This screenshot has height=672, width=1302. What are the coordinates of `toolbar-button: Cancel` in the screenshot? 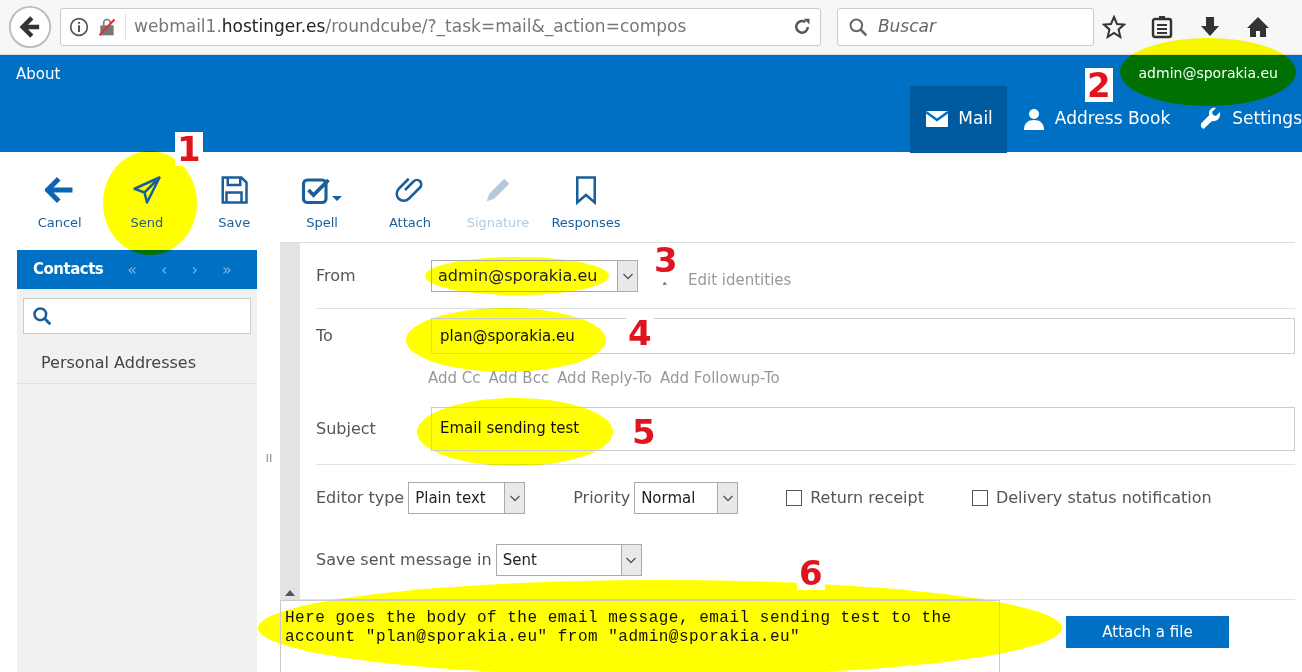 It's located at (60, 203).